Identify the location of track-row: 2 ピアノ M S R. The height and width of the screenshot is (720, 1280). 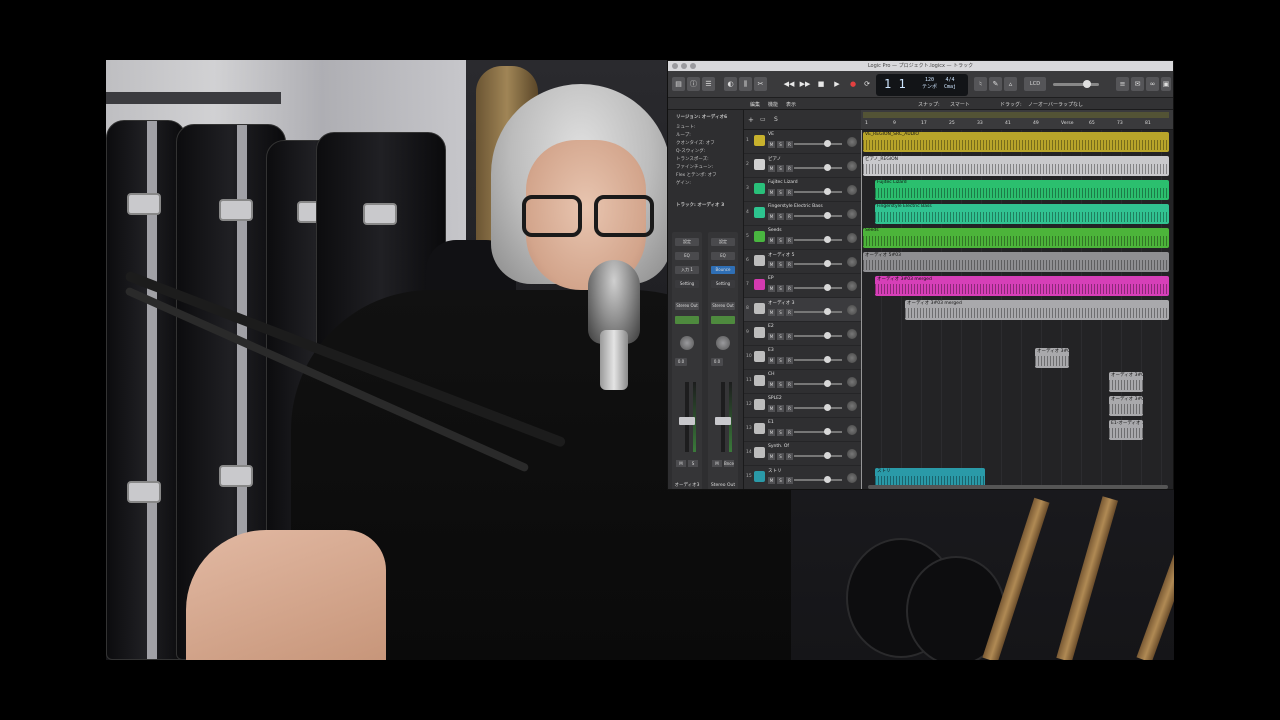
(802, 166).